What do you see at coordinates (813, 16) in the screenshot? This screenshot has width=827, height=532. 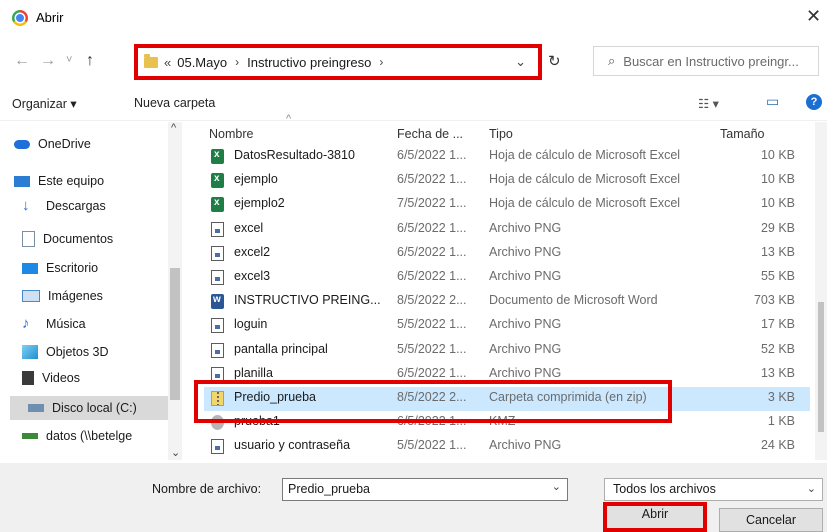 I see `close-icon: ✕` at bounding box center [813, 16].